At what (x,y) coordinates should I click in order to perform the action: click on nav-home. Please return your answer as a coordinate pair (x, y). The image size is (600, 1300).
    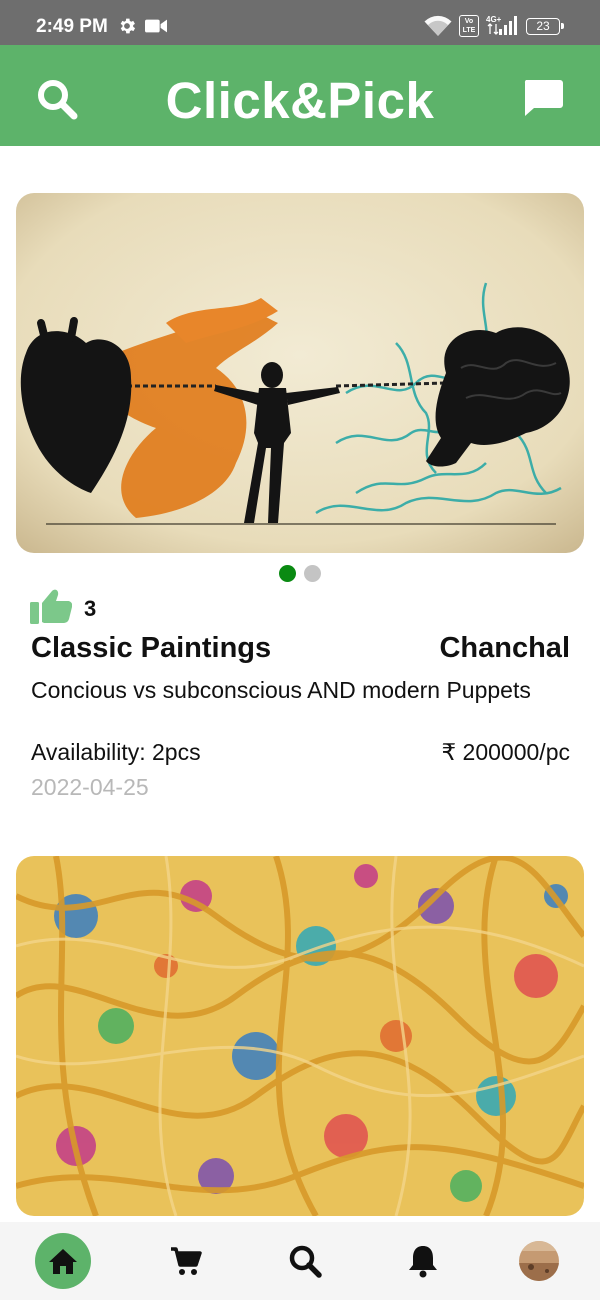
    Looking at the image, I should click on (63, 1261).